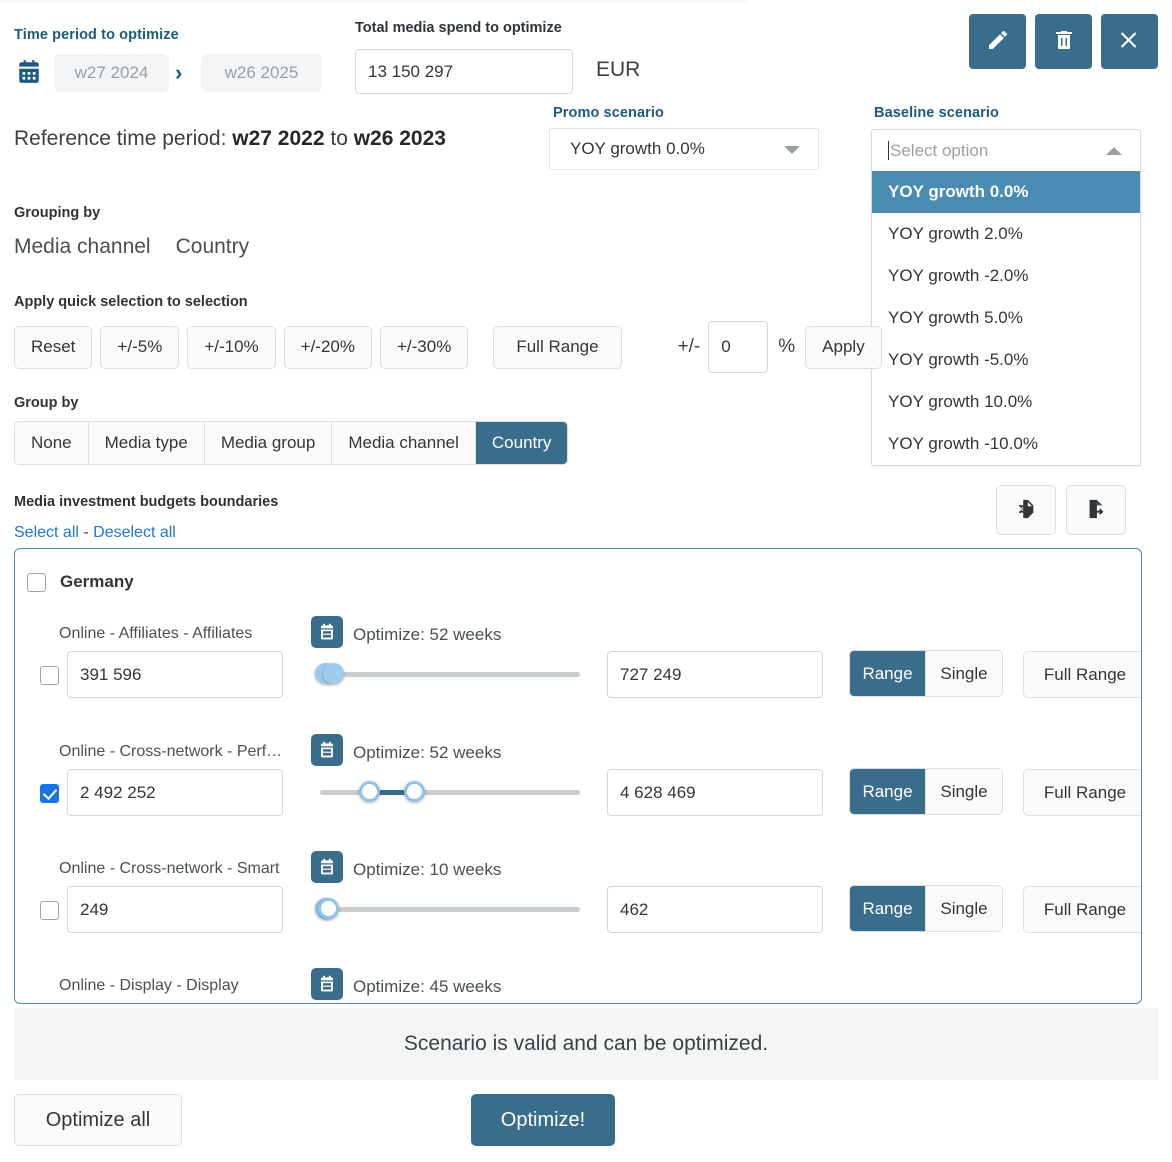 Image resolution: width=1172 pixels, height=1162 pixels. What do you see at coordinates (53, 347) in the screenshot?
I see `quick-reset-button: Reset` at bounding box center [53, 347].